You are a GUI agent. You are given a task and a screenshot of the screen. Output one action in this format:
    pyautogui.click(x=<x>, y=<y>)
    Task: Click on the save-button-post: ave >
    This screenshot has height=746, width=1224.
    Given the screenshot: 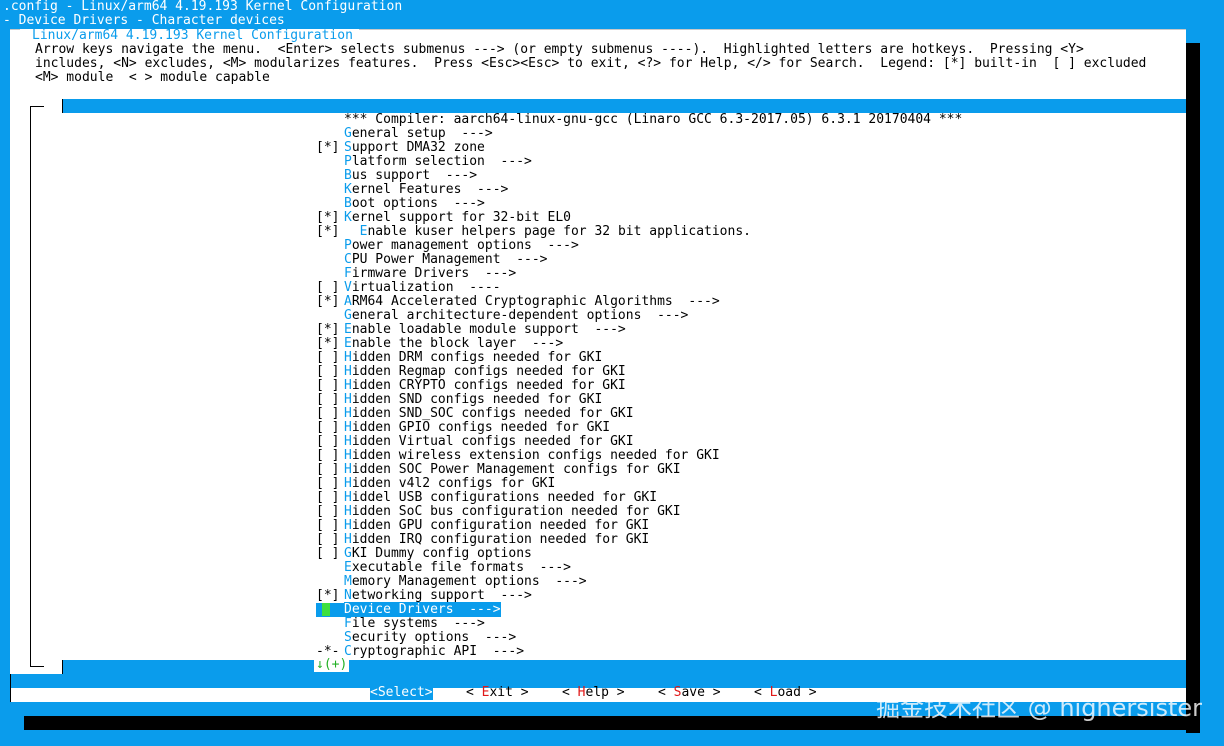 What is the action you would take?
    pyautogui.click(x=701, y=692)
    